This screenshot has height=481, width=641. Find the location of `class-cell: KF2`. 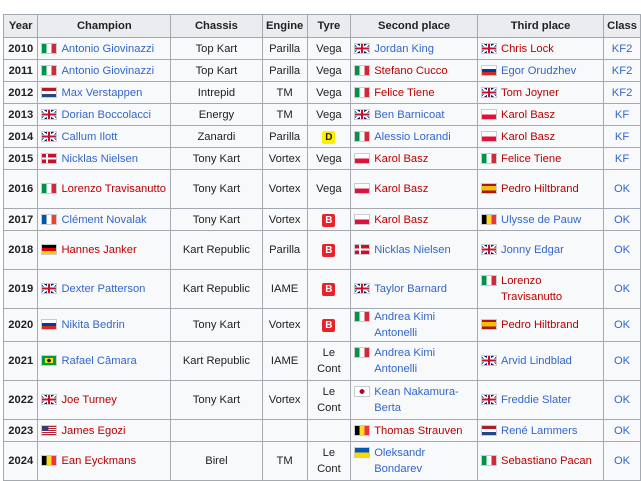

class-cell: KF2 is located at coordinates (622, 48).